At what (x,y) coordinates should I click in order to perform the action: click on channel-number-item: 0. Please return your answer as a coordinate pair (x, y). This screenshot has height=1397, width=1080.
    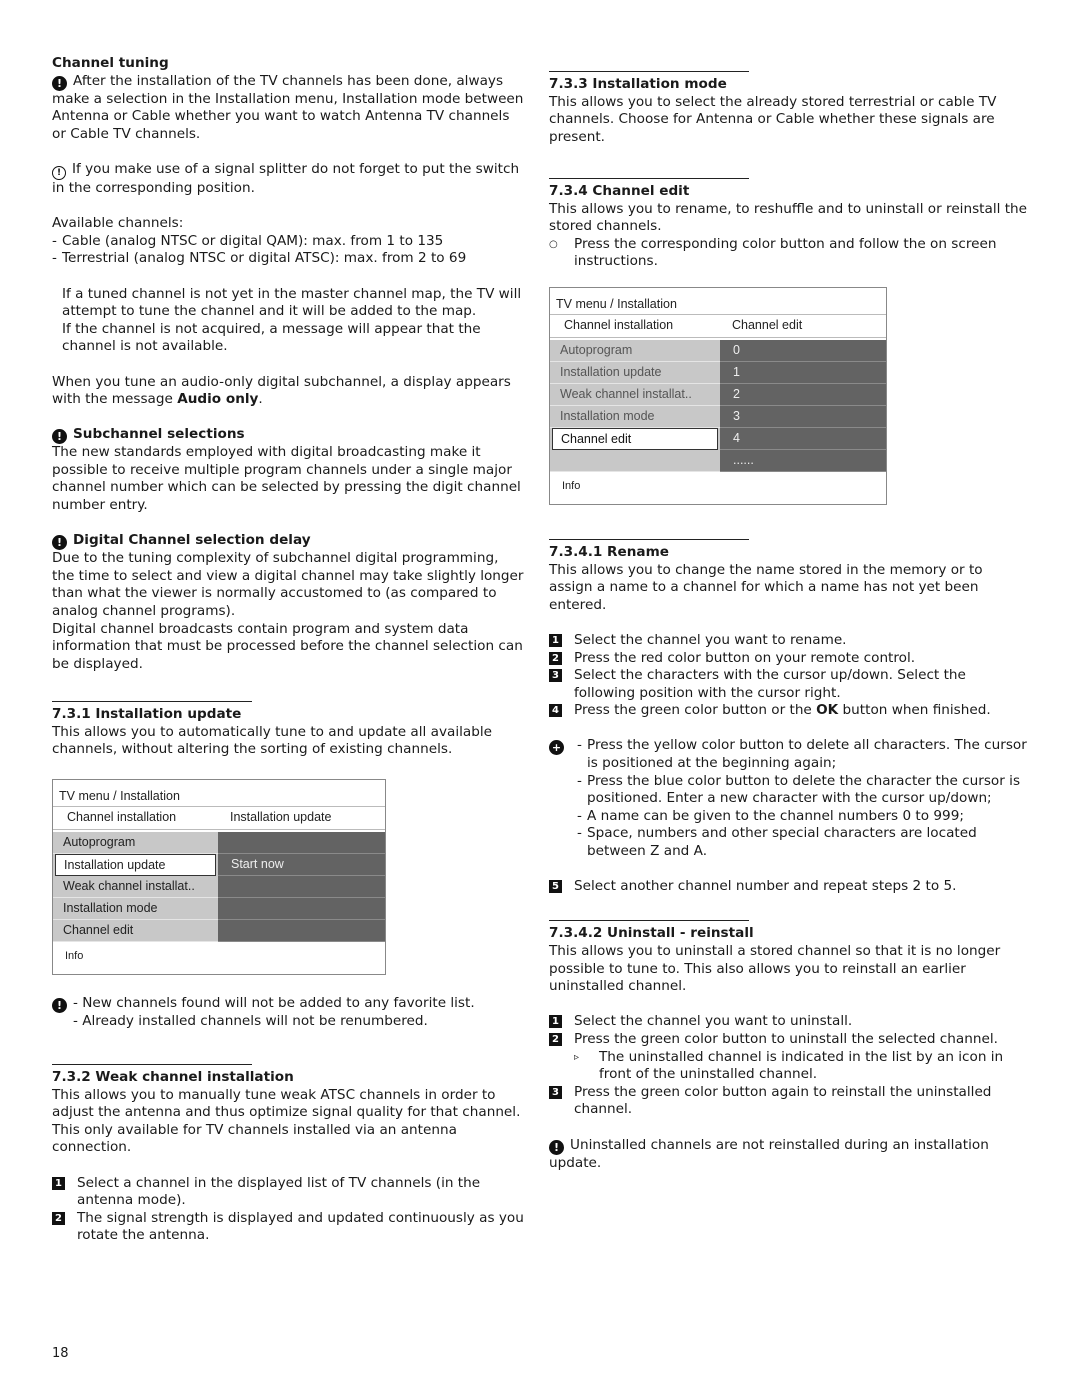
    Looking at the image, I should click on (803, 351).